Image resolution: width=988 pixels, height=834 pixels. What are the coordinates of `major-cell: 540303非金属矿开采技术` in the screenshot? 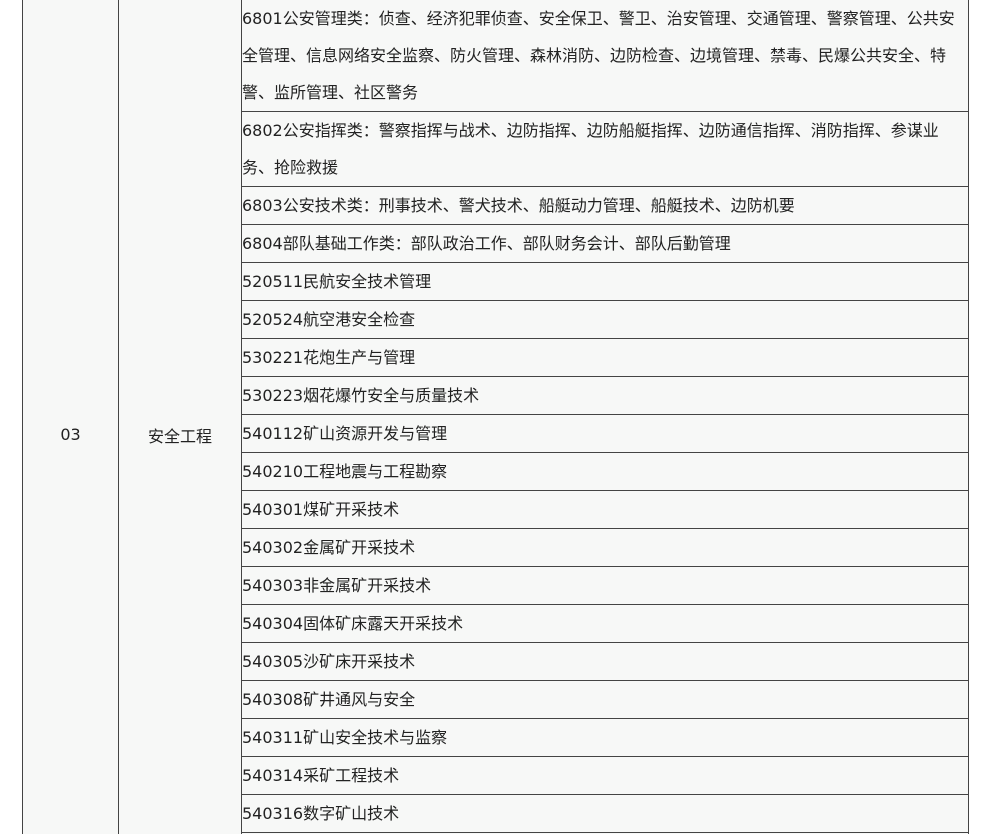 It's located at (605, 585).